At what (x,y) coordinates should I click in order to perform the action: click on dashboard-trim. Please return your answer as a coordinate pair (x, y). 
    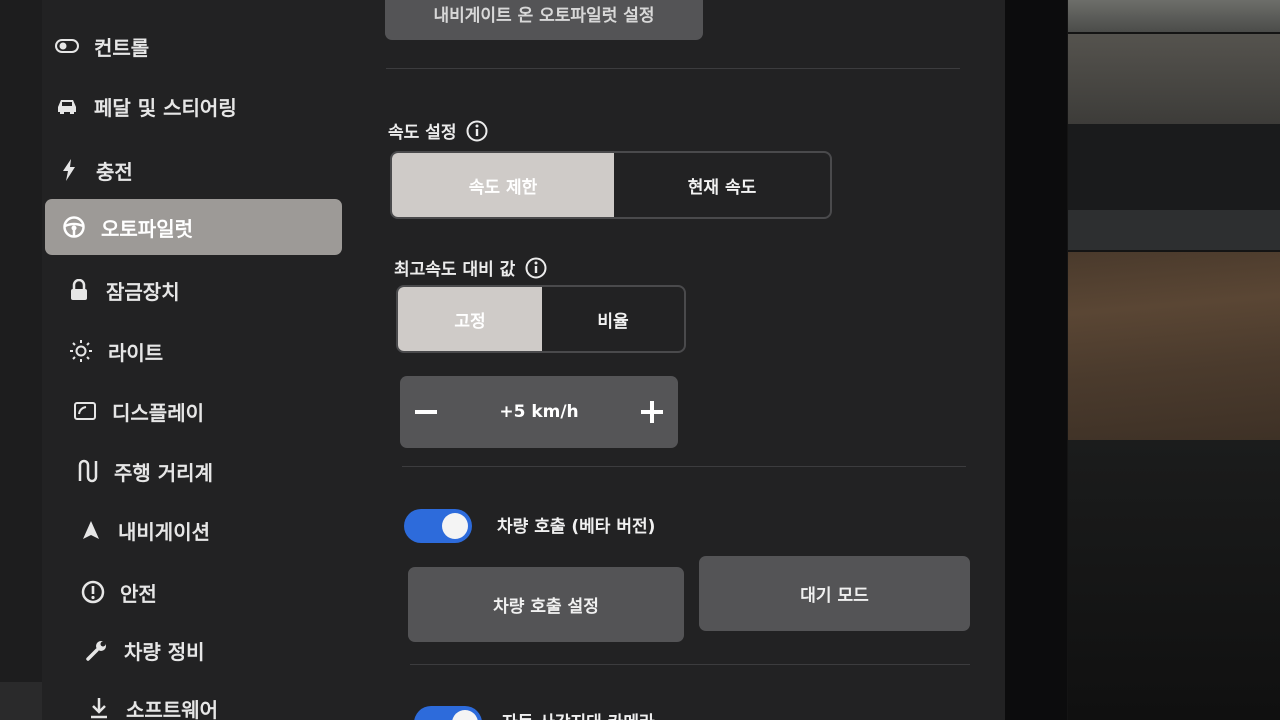
    Looking at the image, I should click on (1174, 230).